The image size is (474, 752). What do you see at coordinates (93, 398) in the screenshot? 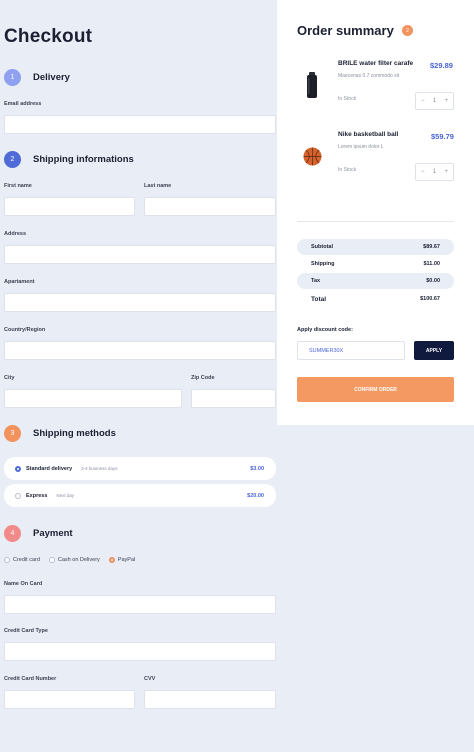
I see `city-field` at bounding box center [93, 398].